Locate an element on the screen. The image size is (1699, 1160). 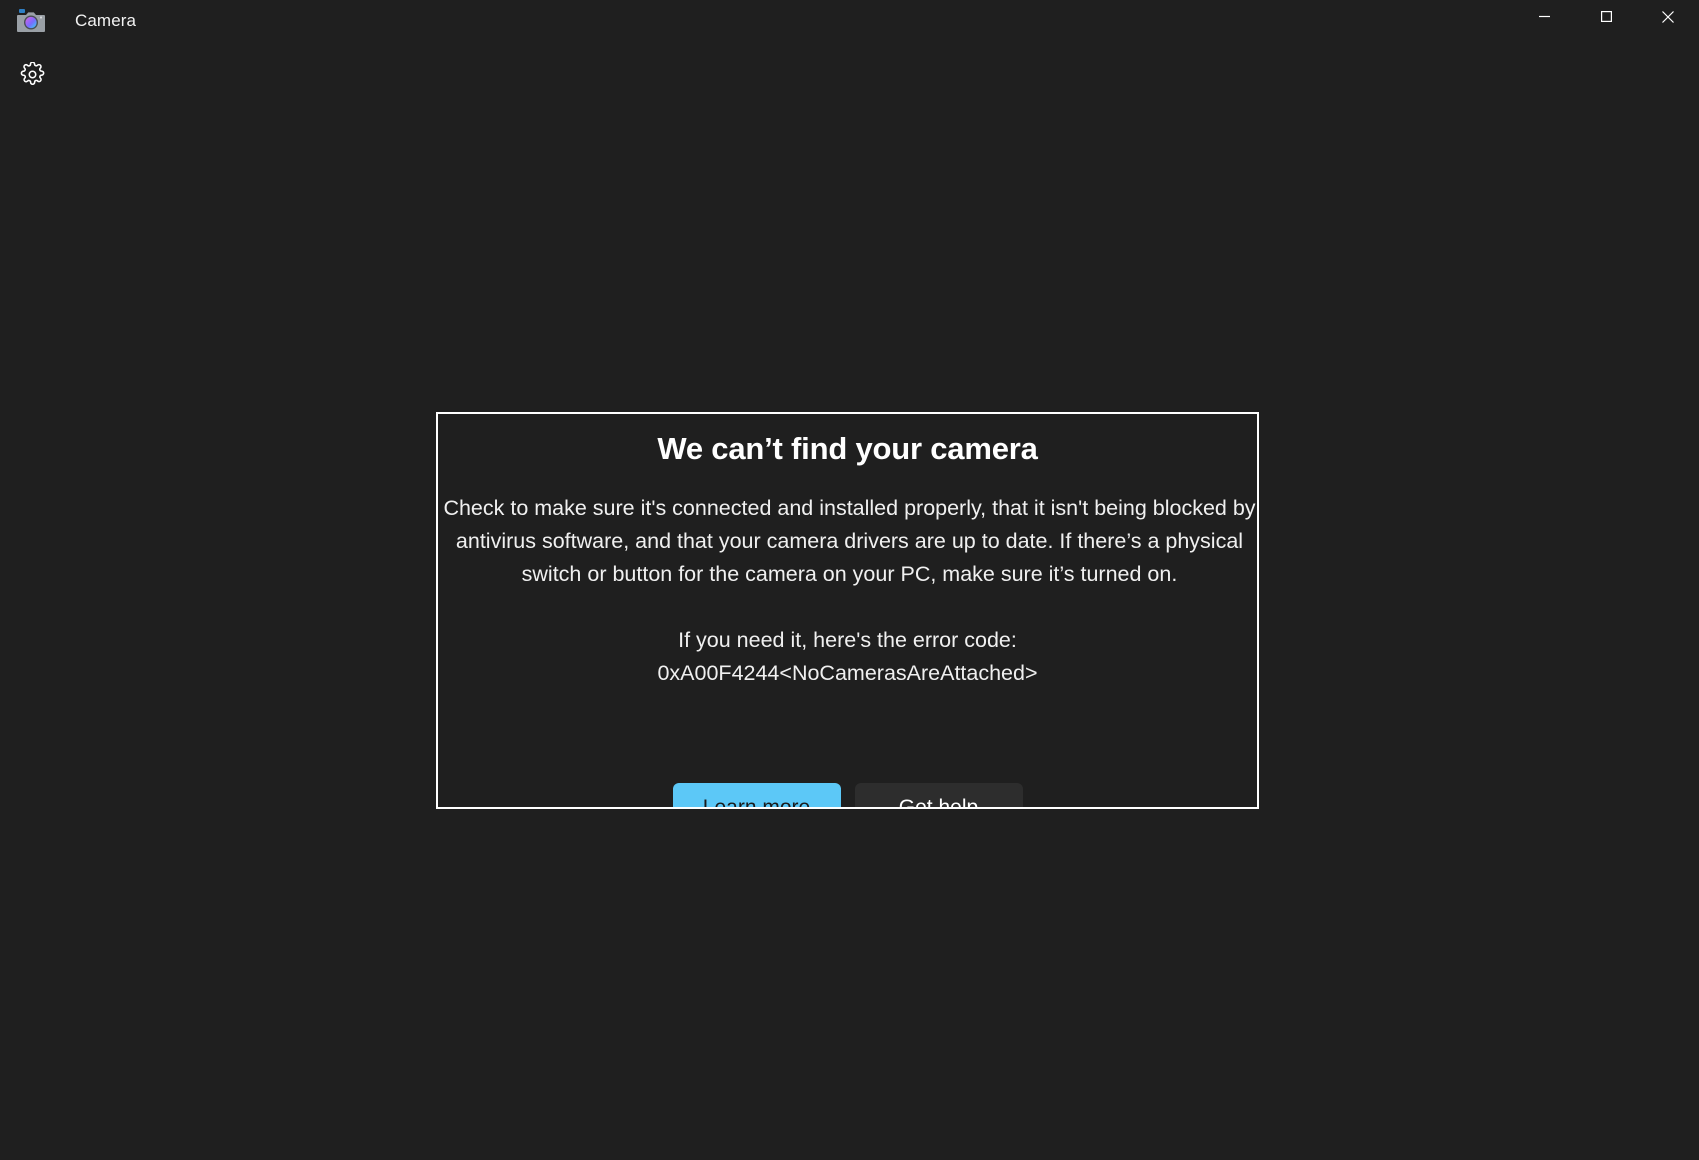
camera-icon is located at coordinates (31, 21).